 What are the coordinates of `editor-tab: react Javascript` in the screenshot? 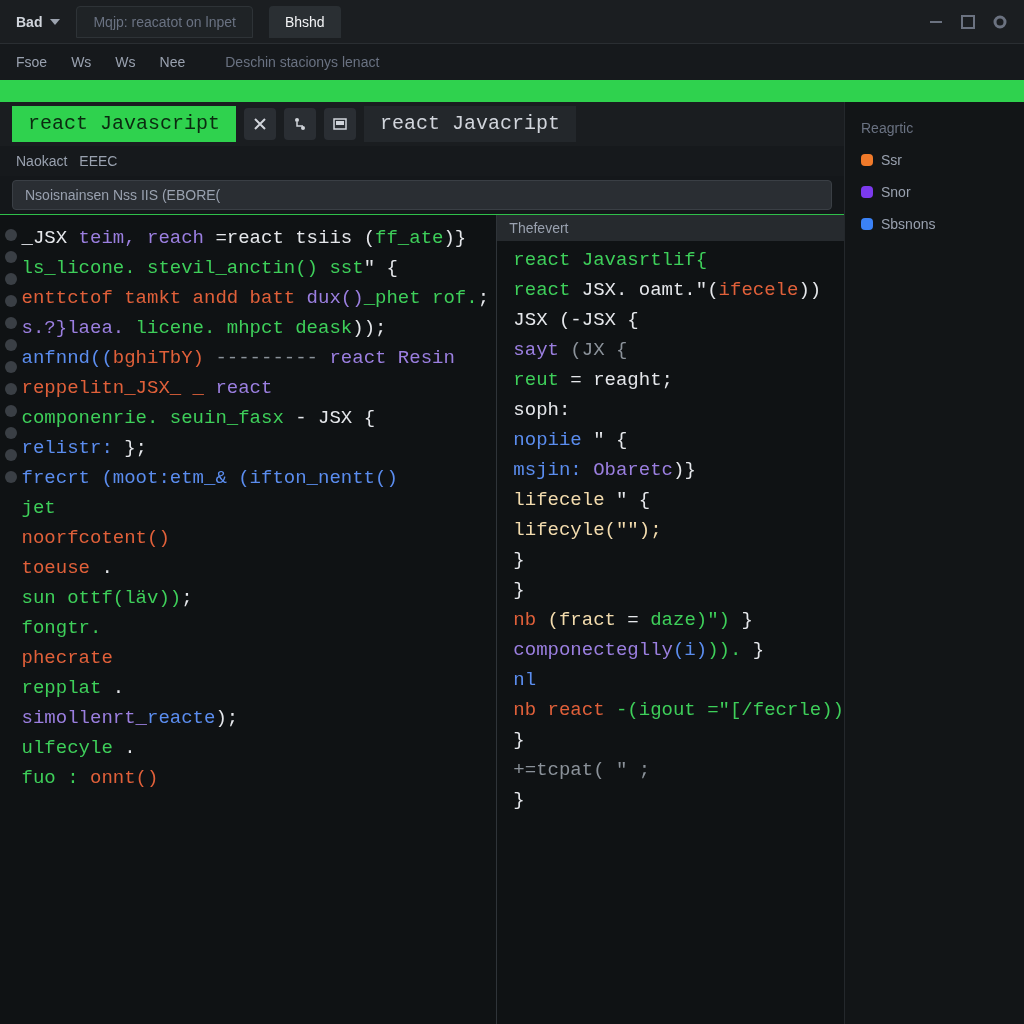 It's located at (124, 124).